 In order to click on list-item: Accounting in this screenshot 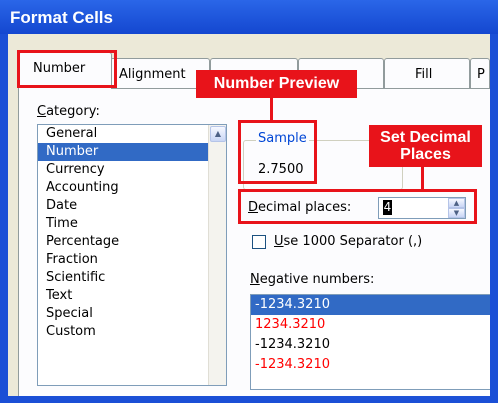, I will do `click(132, 188)`.